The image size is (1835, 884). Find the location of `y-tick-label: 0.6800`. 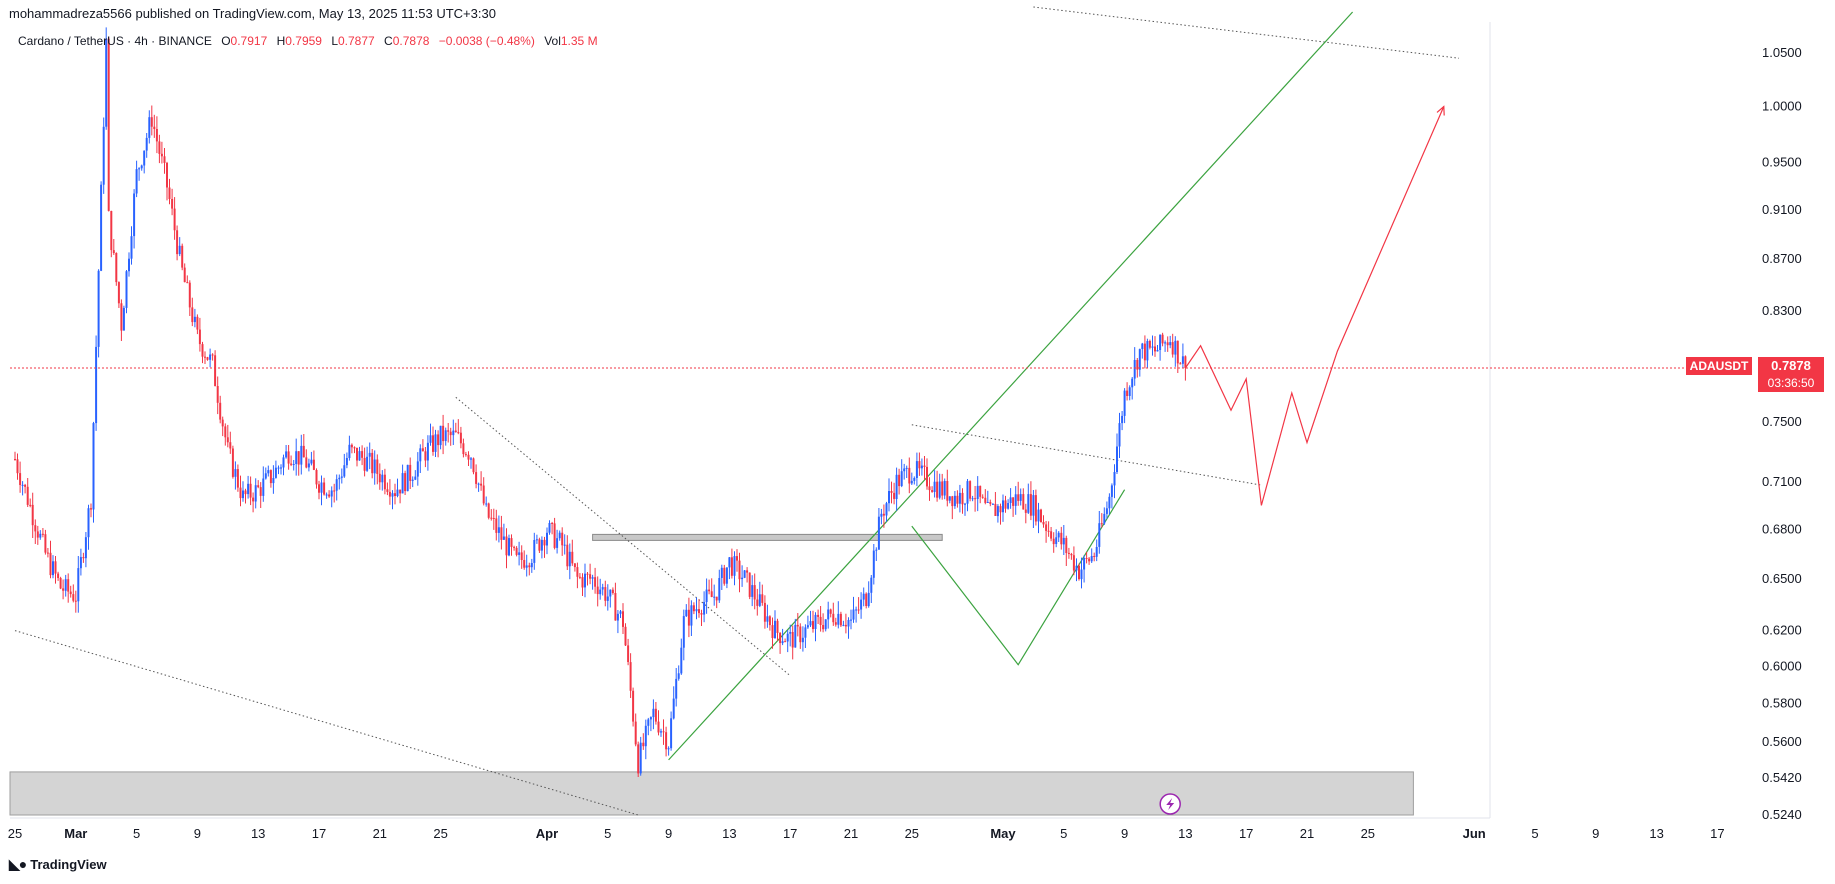

y-tick-label: 0.6800 is located at coordinates (1782, 528).